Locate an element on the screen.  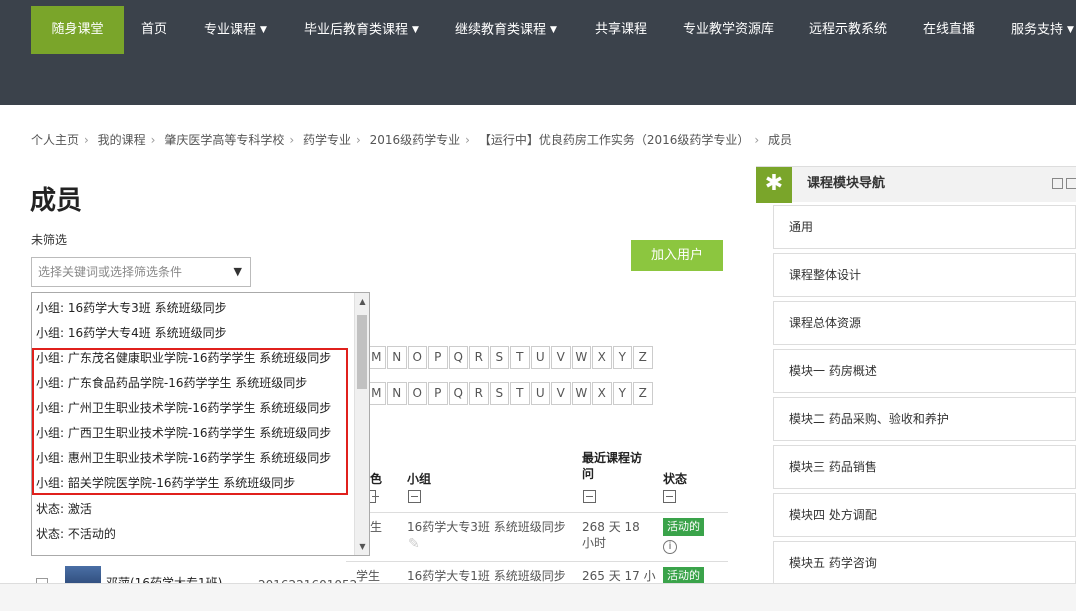
asterisk-icon: ✱ is located at coordinates (774, 185).